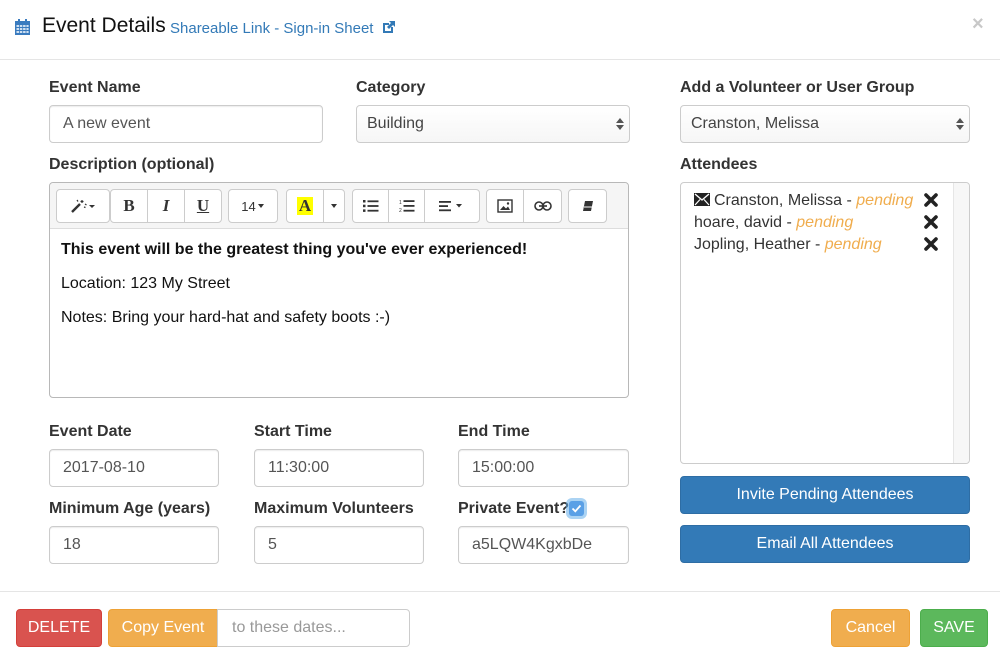  I want to click on svg-text: 2, so click(400, 210).